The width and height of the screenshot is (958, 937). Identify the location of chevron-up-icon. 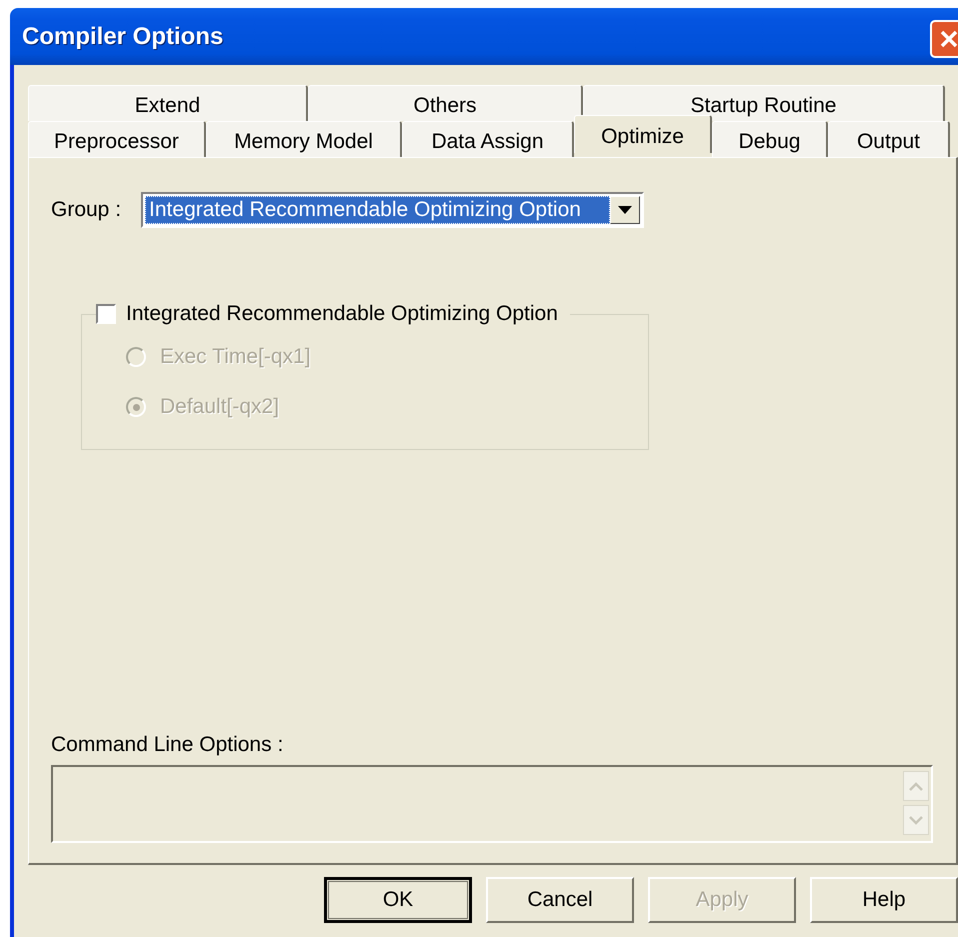
(916, 786).